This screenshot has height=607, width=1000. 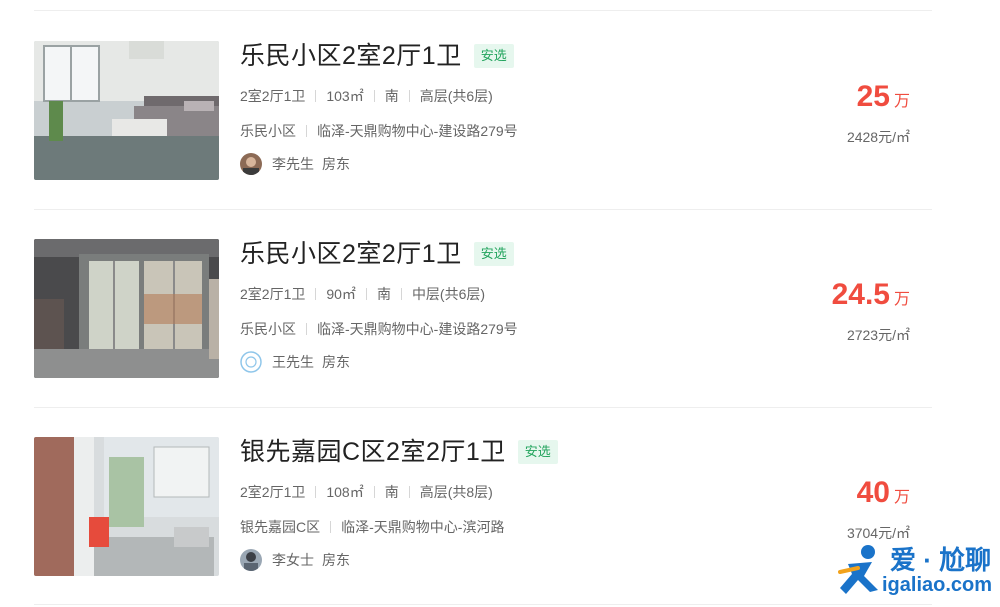 I want to click on floor-text: 高层(共6层), so click(x=456, y=96).